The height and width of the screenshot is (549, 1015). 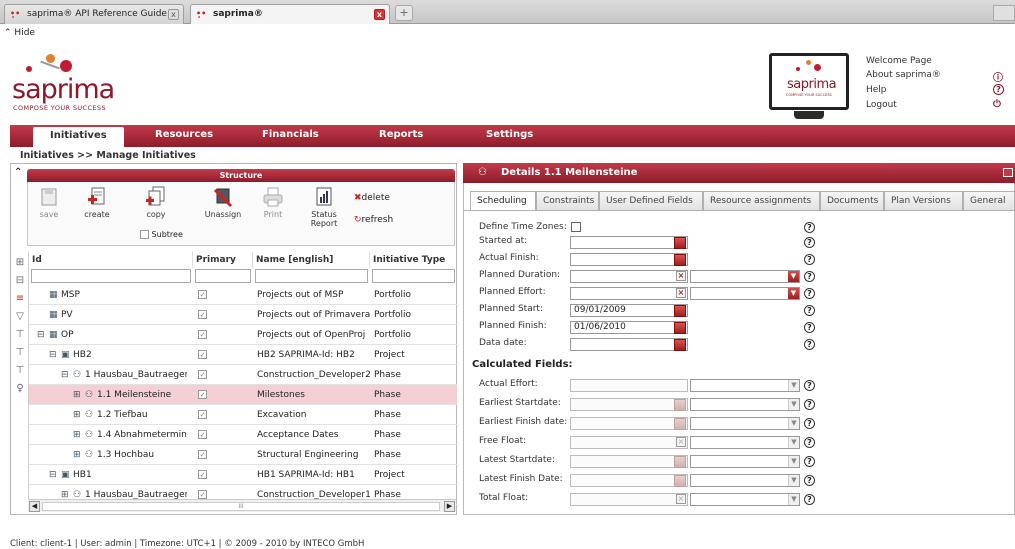 I want to click on tab-general: General, so click(x=989, y=200).